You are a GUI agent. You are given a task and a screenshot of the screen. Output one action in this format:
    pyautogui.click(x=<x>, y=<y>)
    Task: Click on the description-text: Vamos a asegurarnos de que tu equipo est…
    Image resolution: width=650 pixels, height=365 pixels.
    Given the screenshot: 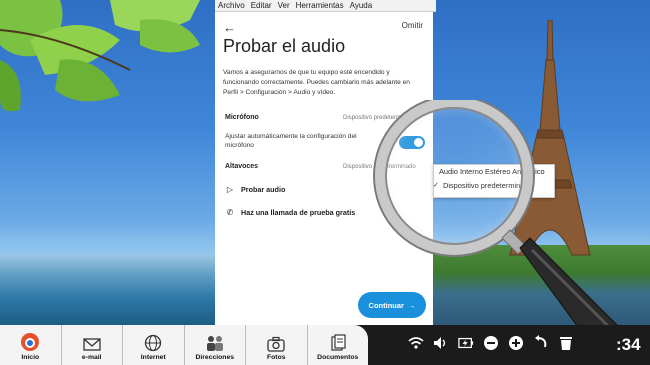 What is the action you would take?
    pyautogui.click(x=316, y=82)
    